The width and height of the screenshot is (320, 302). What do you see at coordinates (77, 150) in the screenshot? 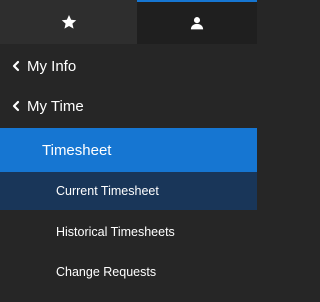
I see `menu-item-label: Timesheet` at bounding box center [77, 150].